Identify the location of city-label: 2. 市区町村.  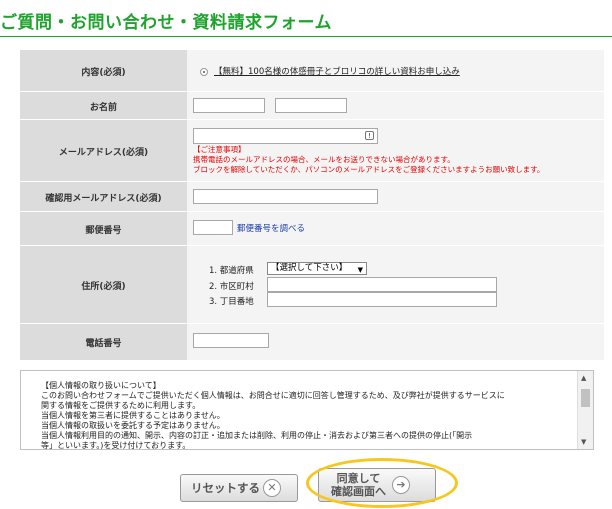
(231, 287).